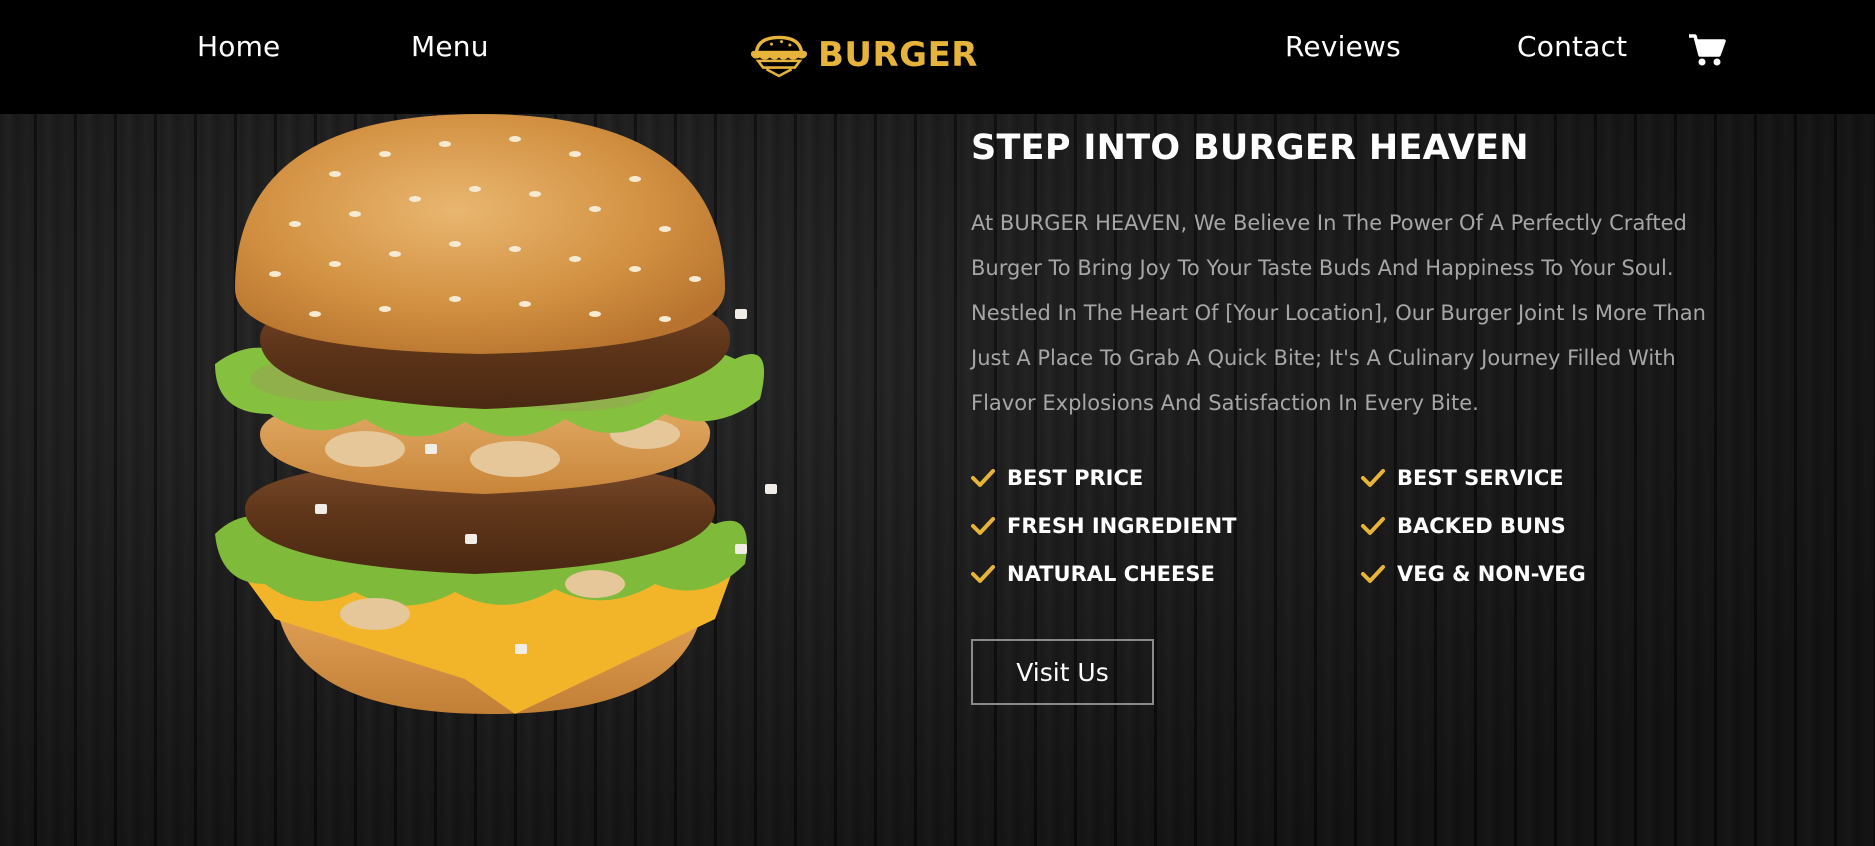  Describe the element at coordinates (1111, 574) in the screenshot. I see `feature-label: NATURAL CHEESE` at that location.